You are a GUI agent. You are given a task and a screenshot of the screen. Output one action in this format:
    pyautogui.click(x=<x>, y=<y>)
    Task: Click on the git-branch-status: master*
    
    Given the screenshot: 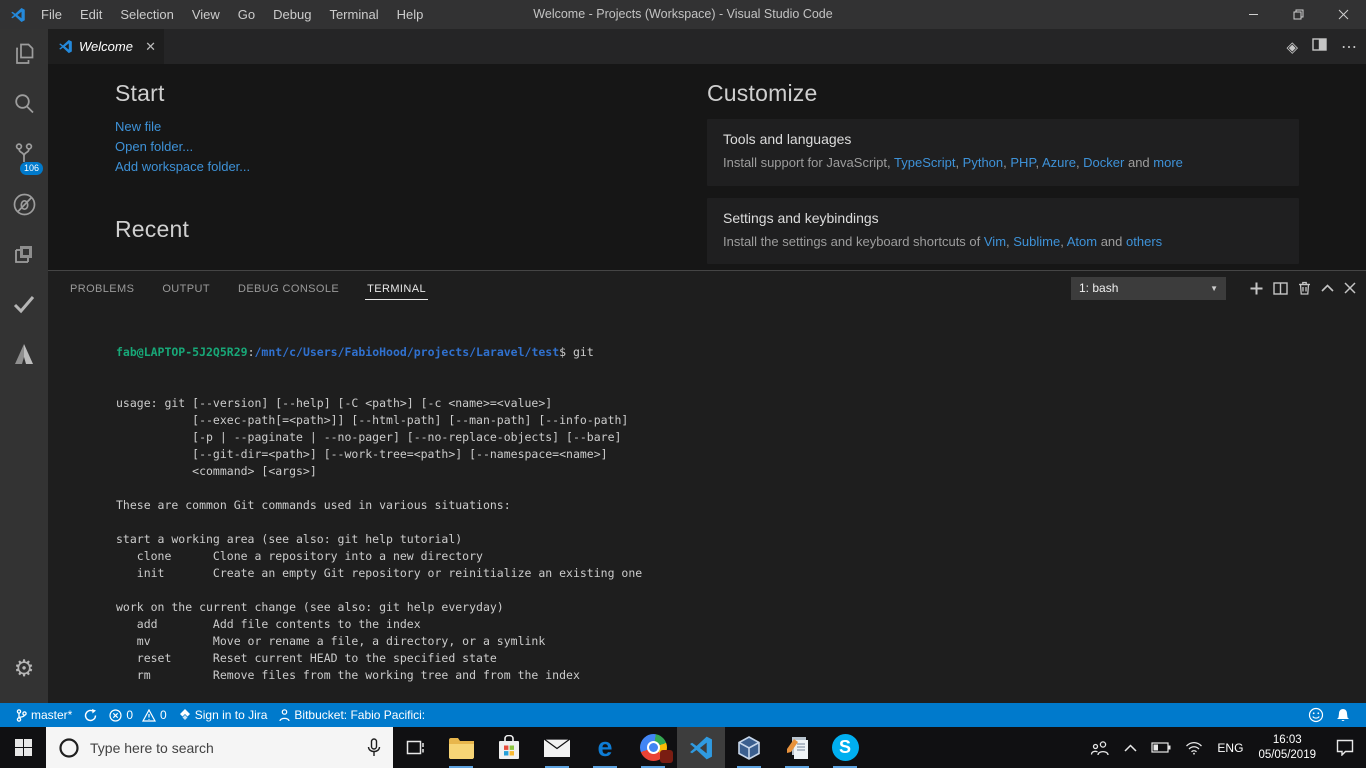 What is the action you would take?
    pyautogui.click(x=44, y=715)
    